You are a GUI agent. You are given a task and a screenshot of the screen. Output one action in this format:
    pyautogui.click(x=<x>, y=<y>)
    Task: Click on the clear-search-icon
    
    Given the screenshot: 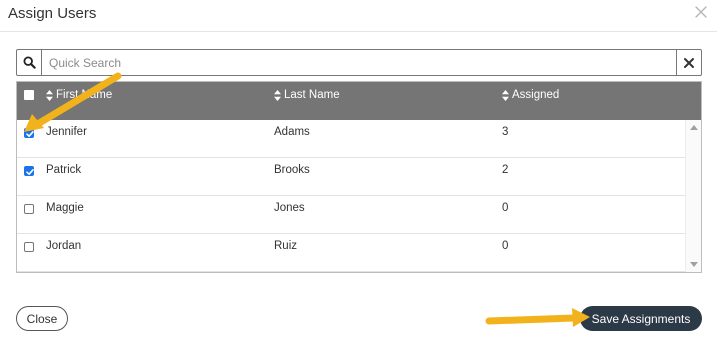 What is the action you would take?
    pyautogui.click(x=688, y=62)
    